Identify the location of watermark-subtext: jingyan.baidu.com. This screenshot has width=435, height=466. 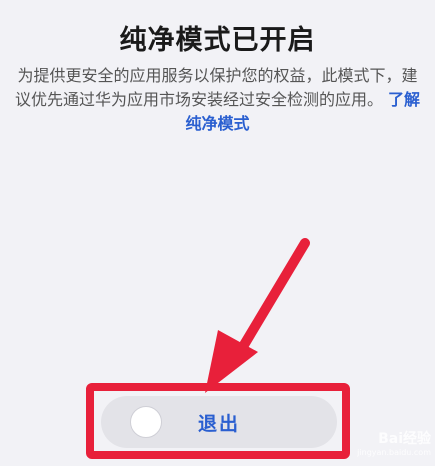
(394, 452).